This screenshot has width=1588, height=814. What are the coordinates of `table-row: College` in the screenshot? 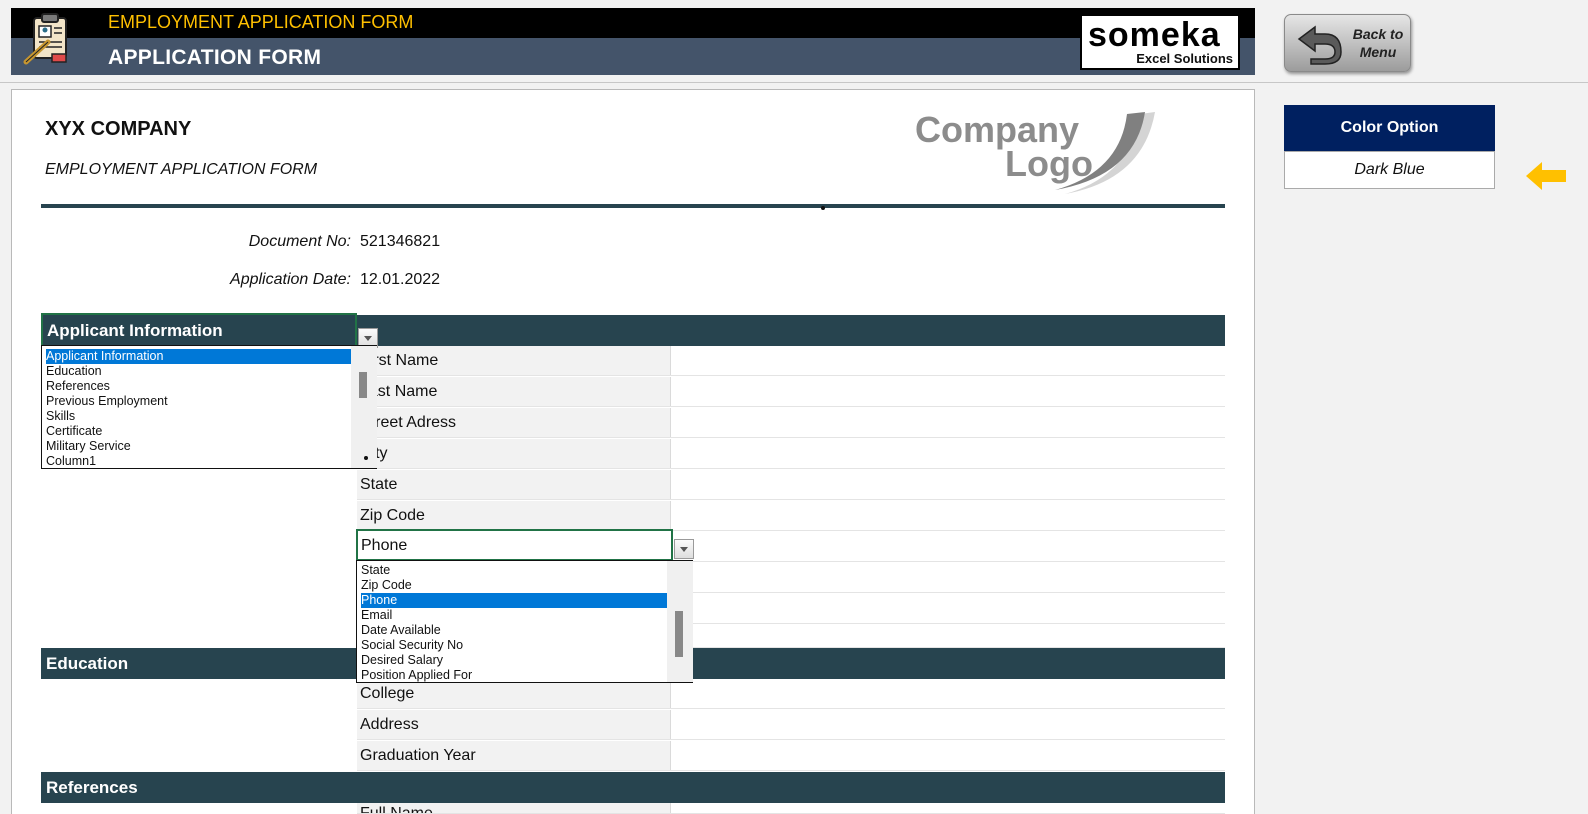 It's located at (791, 694).